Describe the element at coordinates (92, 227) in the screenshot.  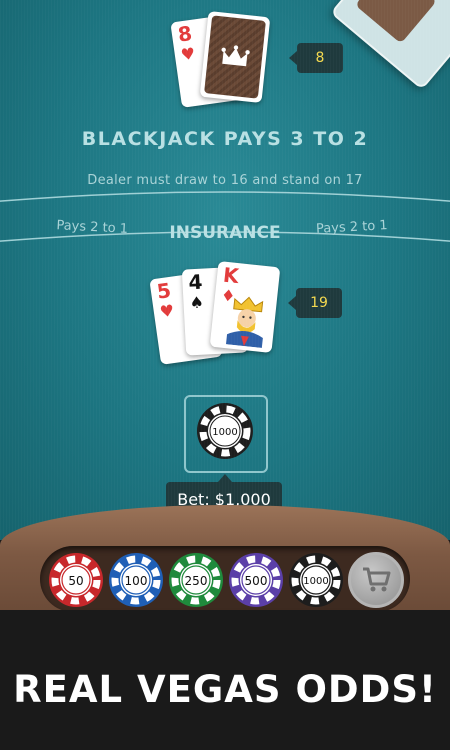
I see `insurance-left-label: Pays 2 to 1` at that location.